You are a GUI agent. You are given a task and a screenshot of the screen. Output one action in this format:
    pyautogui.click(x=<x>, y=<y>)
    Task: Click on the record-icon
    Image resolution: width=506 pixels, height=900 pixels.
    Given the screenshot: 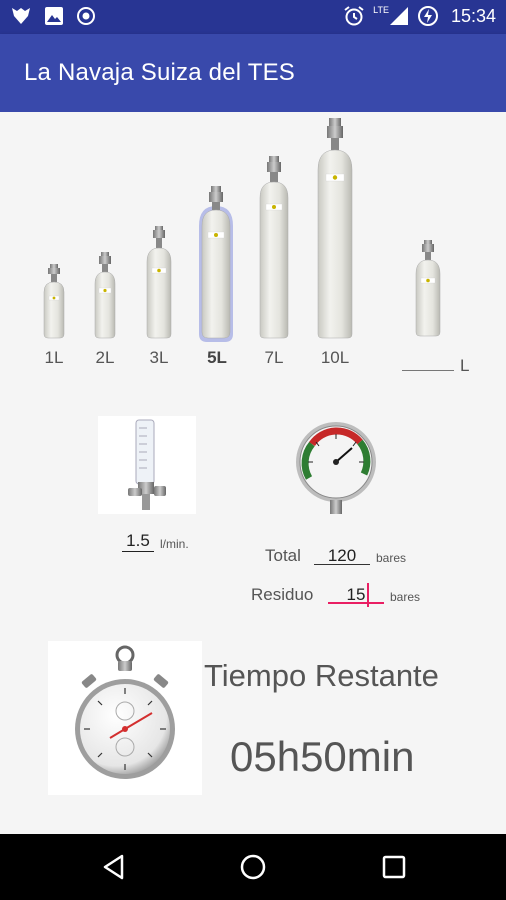 What is the action you would take?
    pyautogui.click(x=86, y=16)
    